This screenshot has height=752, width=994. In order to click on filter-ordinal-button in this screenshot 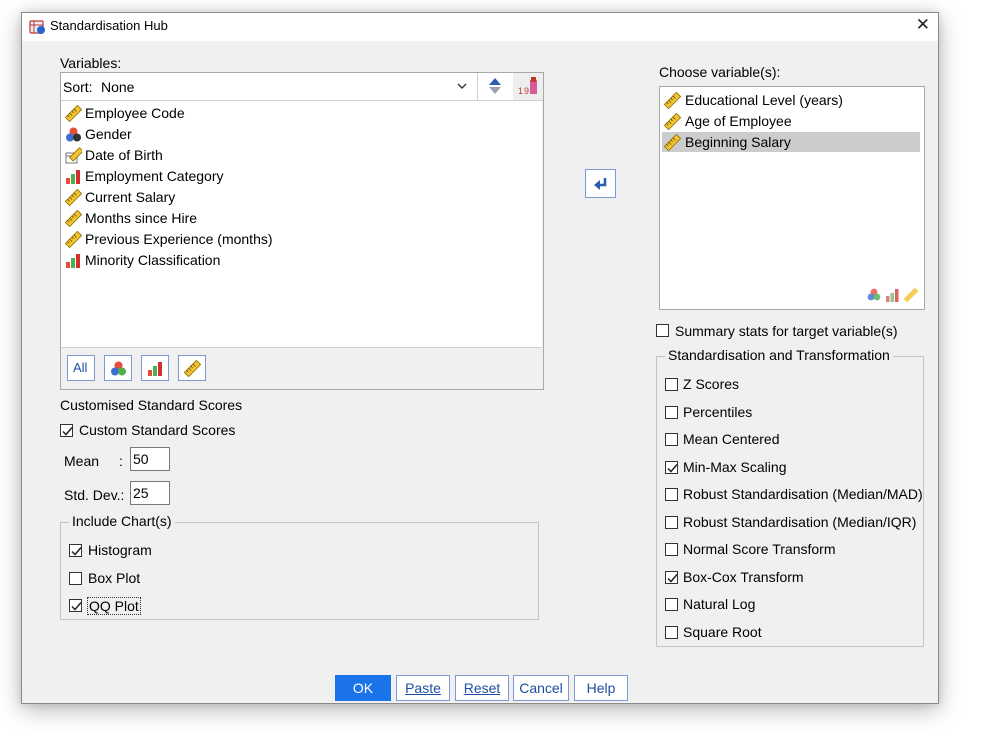, I will do `click(155, 368)`.